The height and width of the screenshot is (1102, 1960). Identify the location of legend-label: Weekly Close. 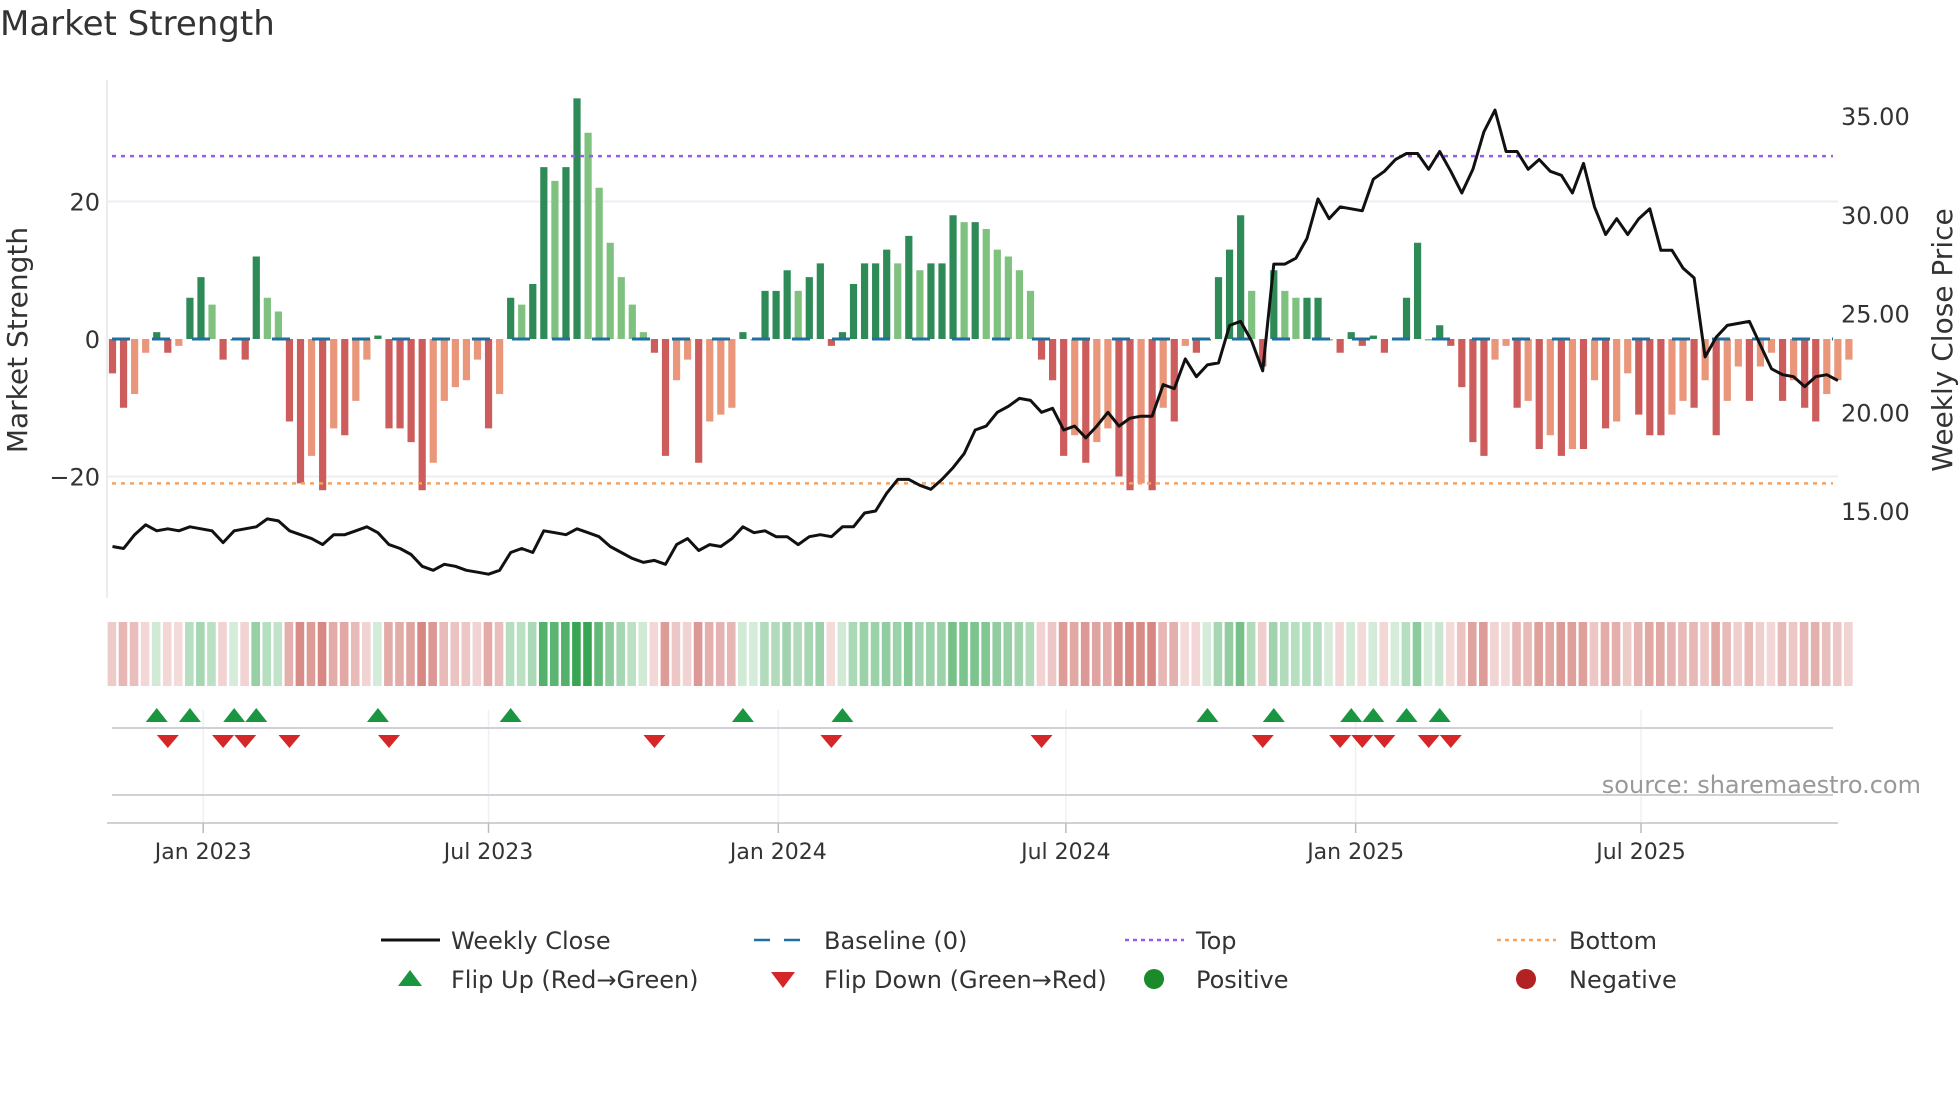
(531, 941).